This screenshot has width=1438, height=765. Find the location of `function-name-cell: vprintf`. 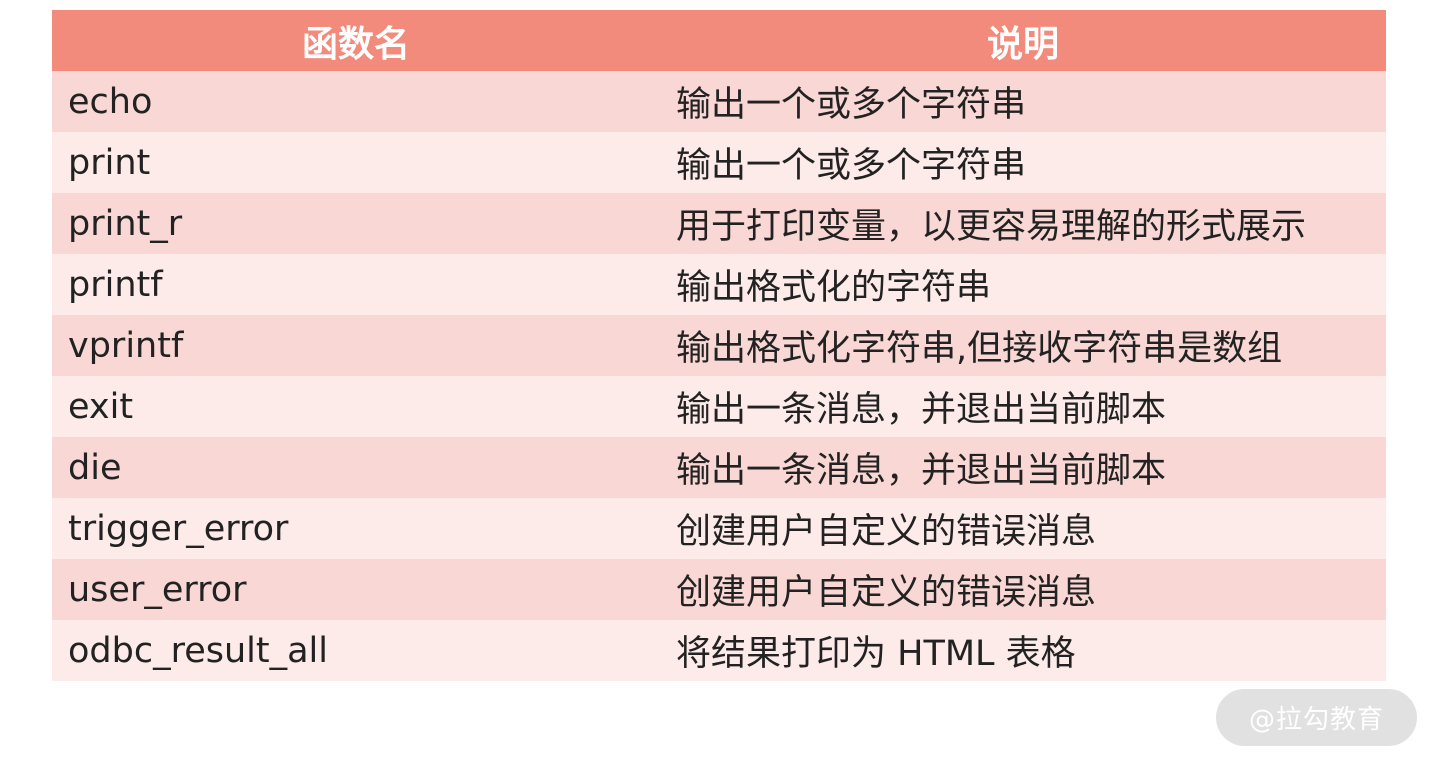

function-name-cell: vprintf is located at coordinates (356, 345).